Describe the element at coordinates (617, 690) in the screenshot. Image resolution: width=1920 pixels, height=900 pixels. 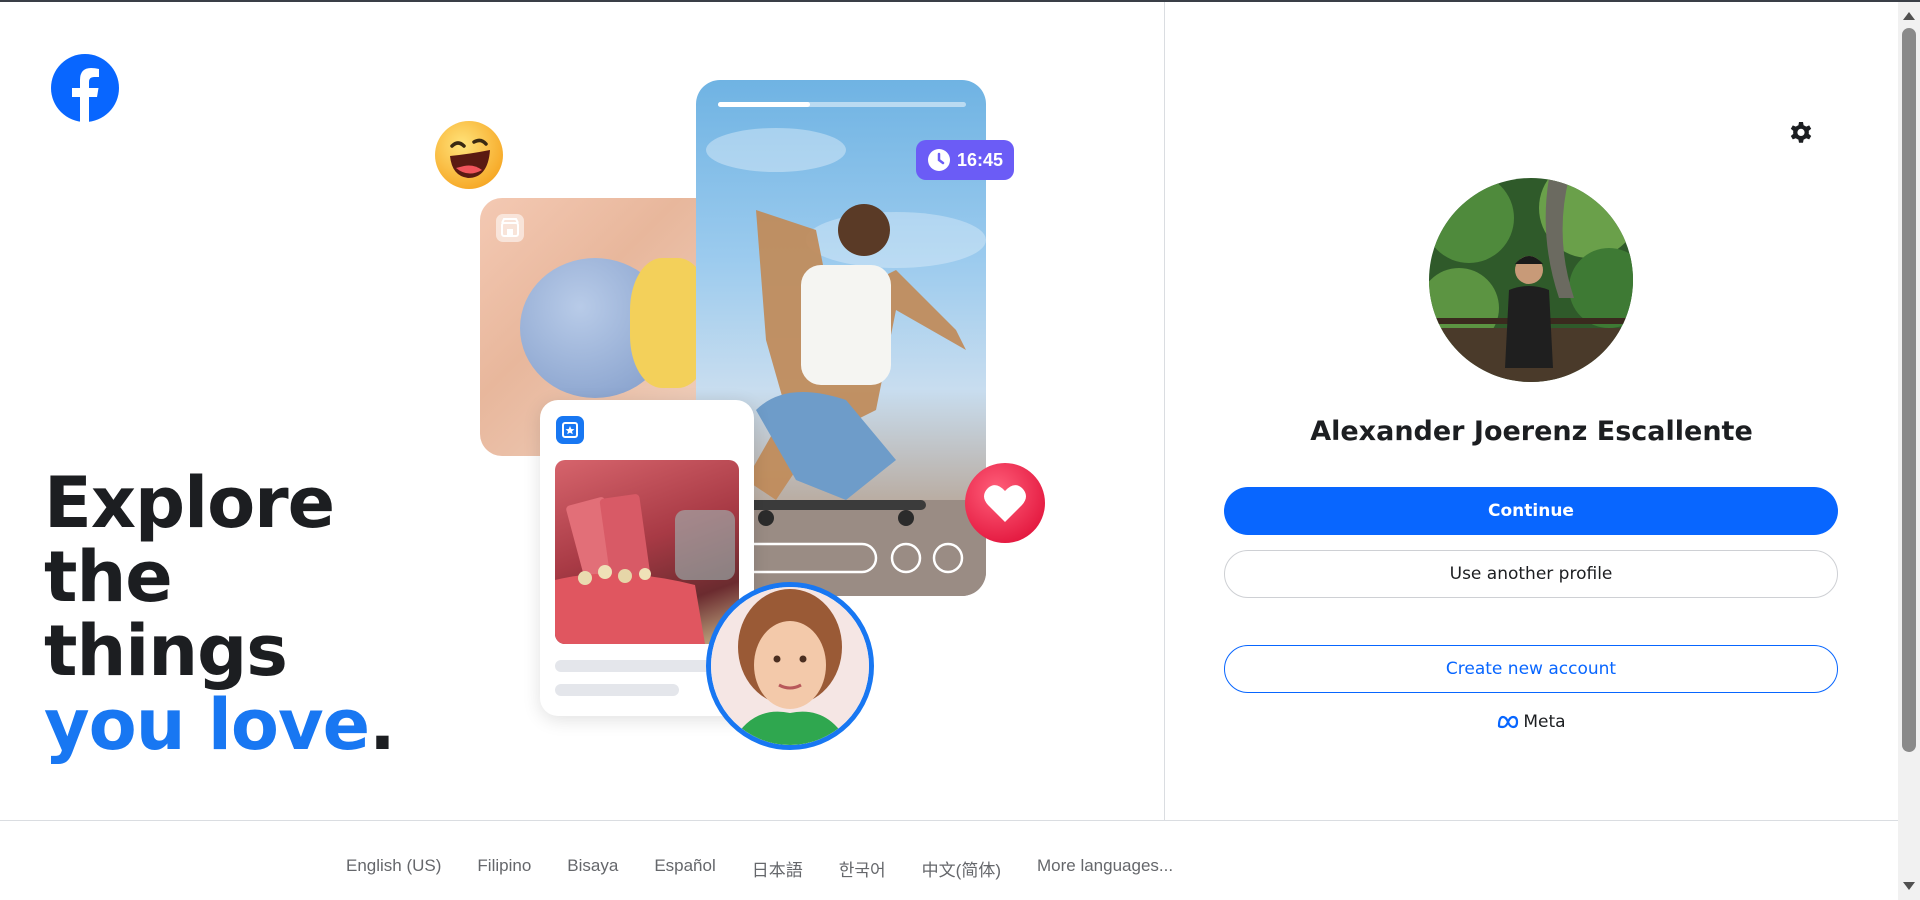
I see `event-text-placeholder` at that location.